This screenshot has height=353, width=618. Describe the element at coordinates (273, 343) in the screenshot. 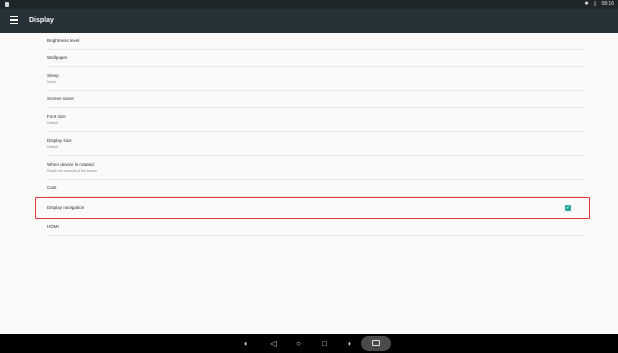

I see `back-icon: ◁` at that location.